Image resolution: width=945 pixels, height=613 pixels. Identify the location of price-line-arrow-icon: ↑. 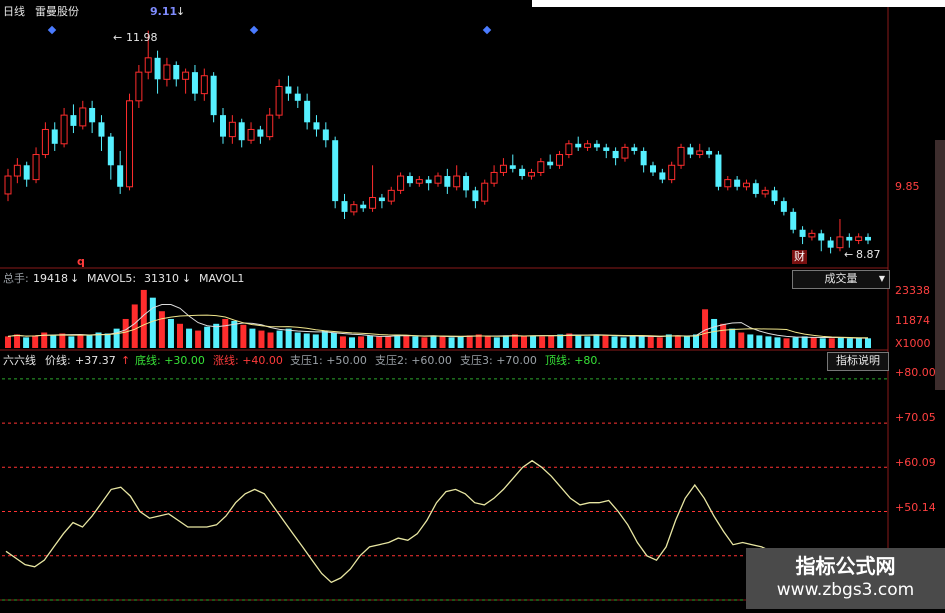
(126, 360).